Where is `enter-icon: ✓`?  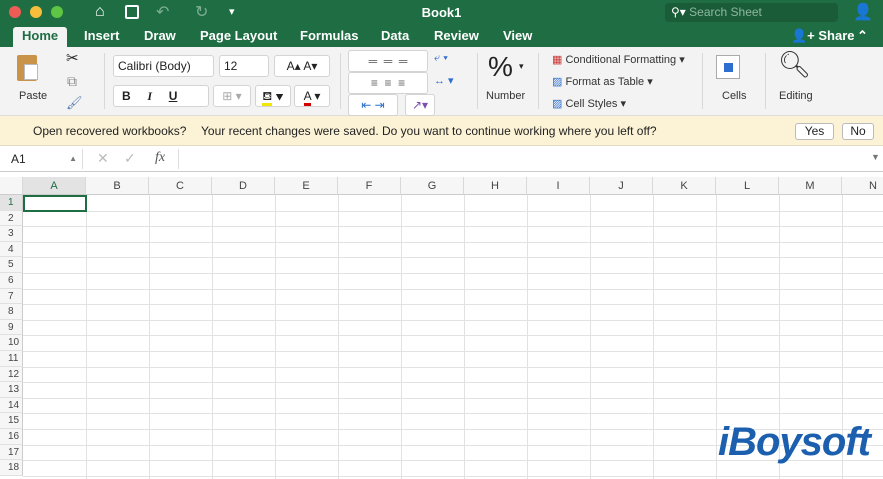 enter-icon: ✓ is located at coordinates (130, 158).